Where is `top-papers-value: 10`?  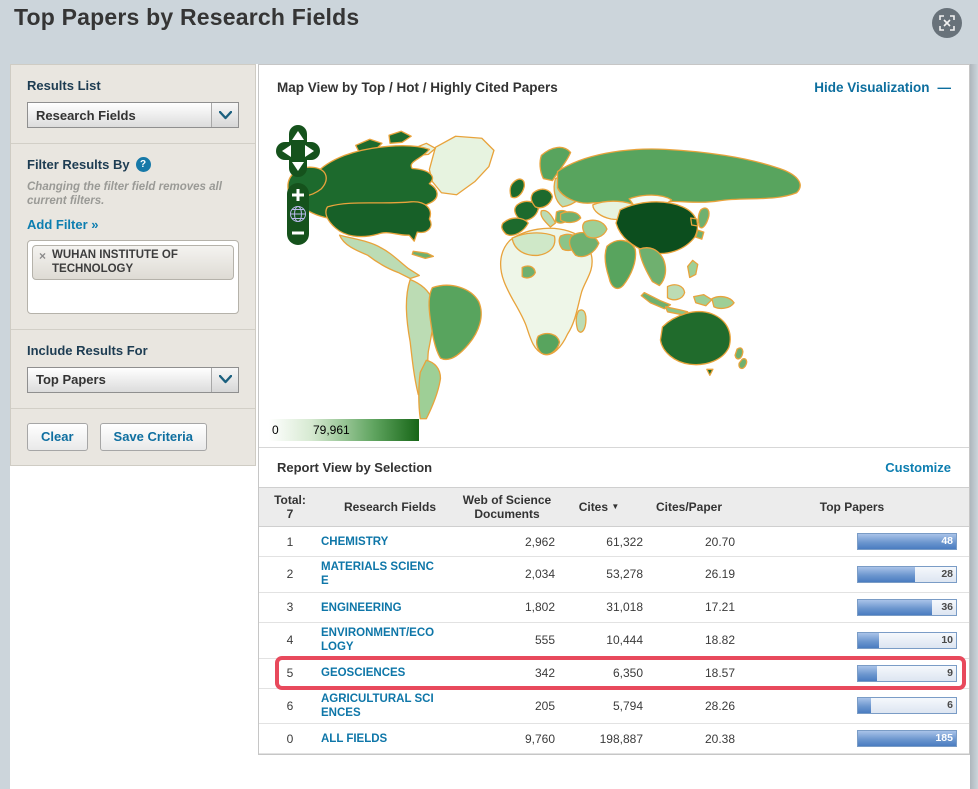
top-papers-value: 10 is located at coordinates (947, 639).